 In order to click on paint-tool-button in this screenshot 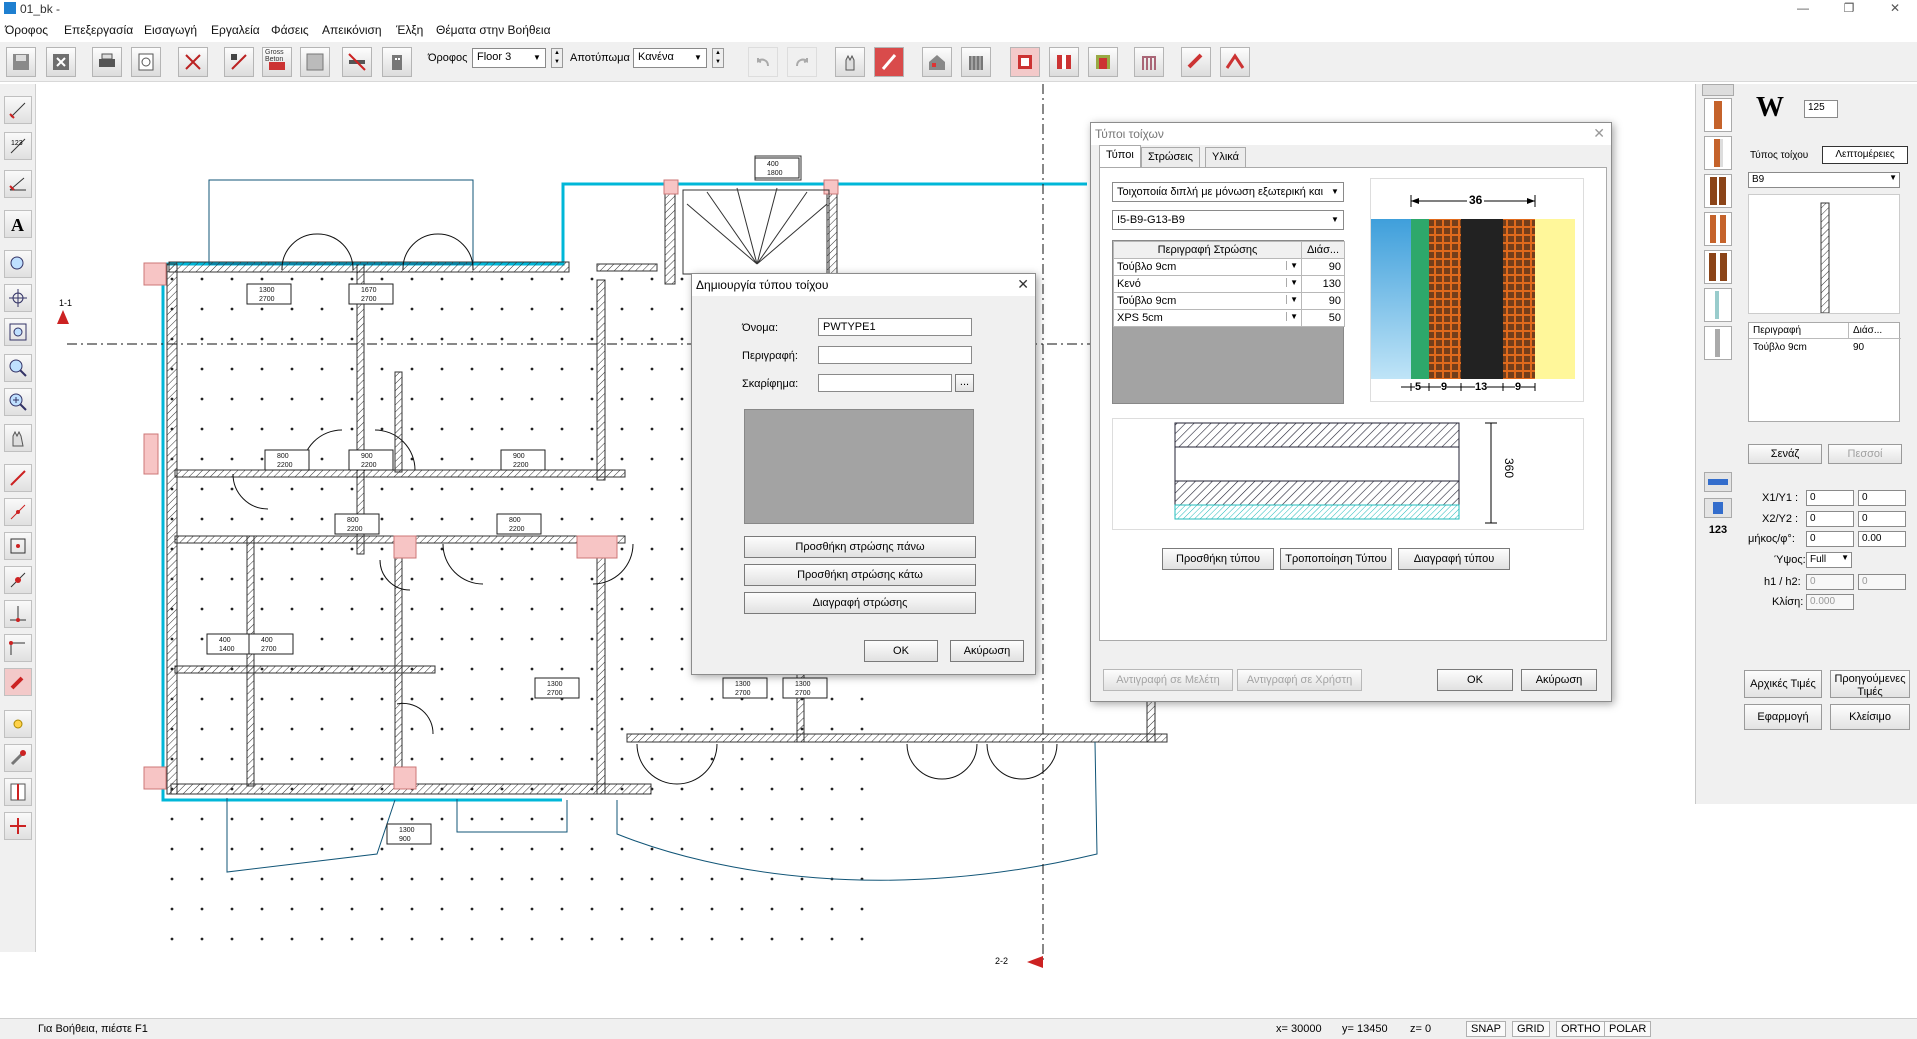, I will do `click(18, 758)`.